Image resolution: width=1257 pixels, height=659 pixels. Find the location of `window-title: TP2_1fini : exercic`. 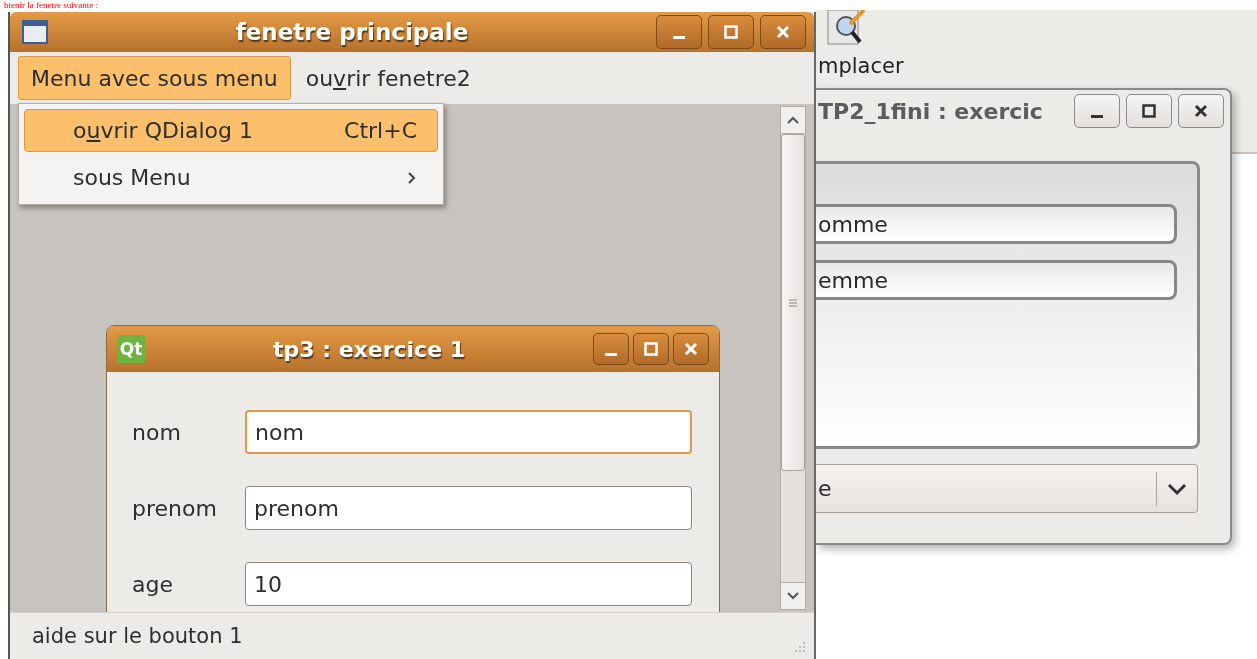

window-title: TP2_1fini : exercic is located at coordinates (930, 111).